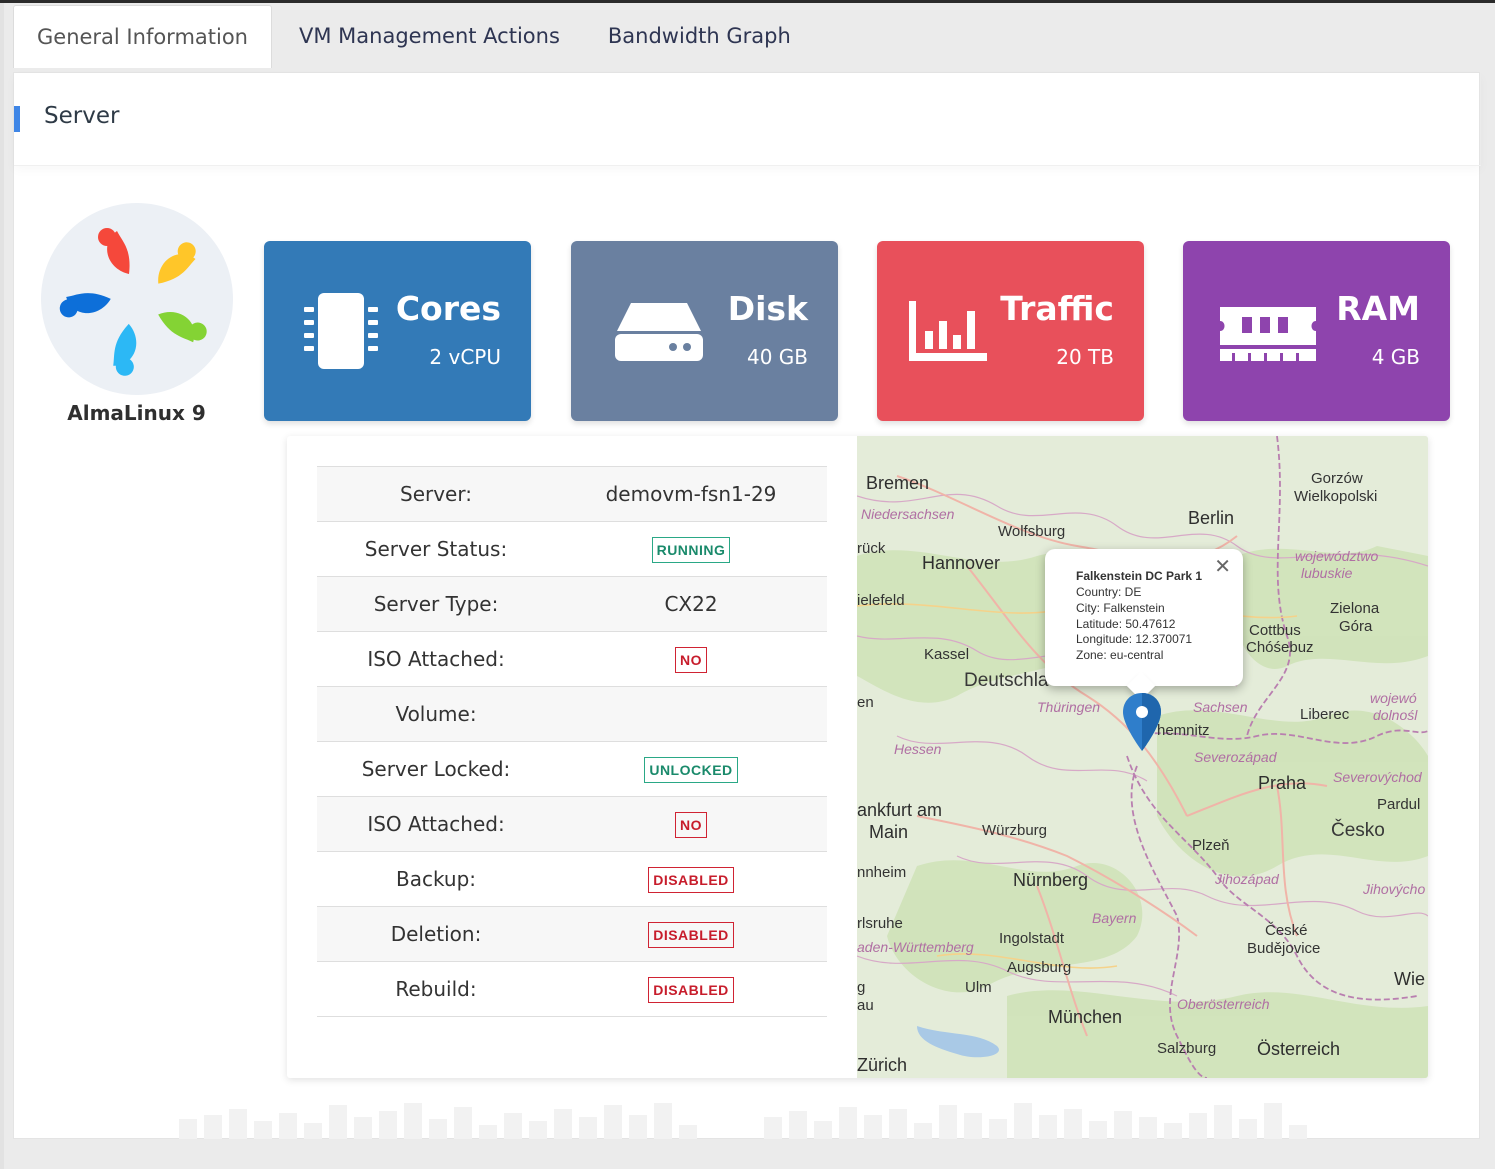 The image size is (1495, 1169). I want to click on map-label: Wolfsburg, so click(1032, 531).